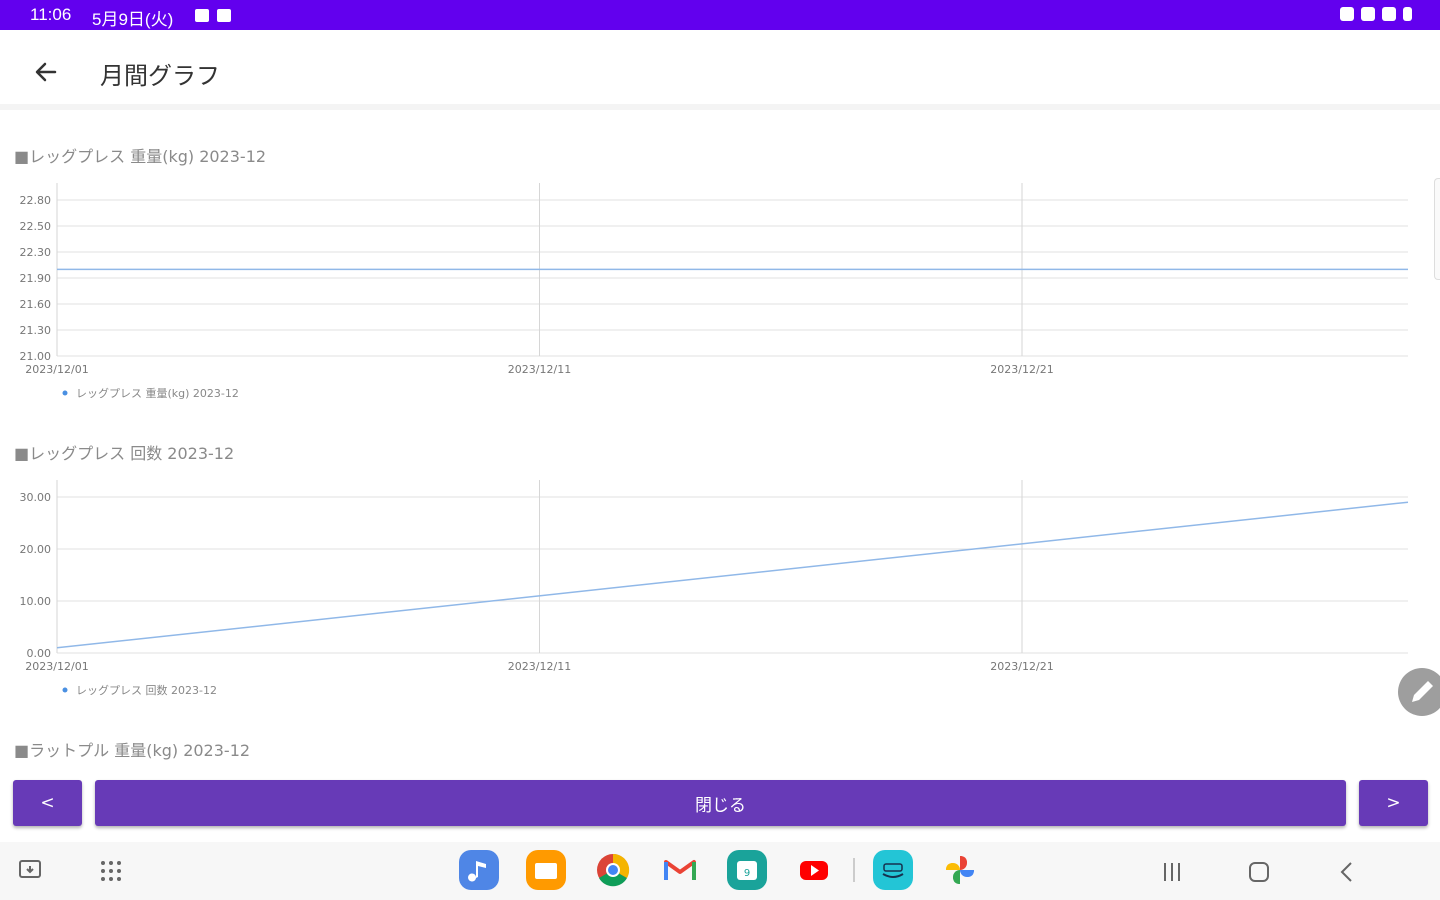 The image size is (1440, 900). Describe the element at coordinates (1172, 872) in the screenshot. I see `recent-apps-icon` at that location.